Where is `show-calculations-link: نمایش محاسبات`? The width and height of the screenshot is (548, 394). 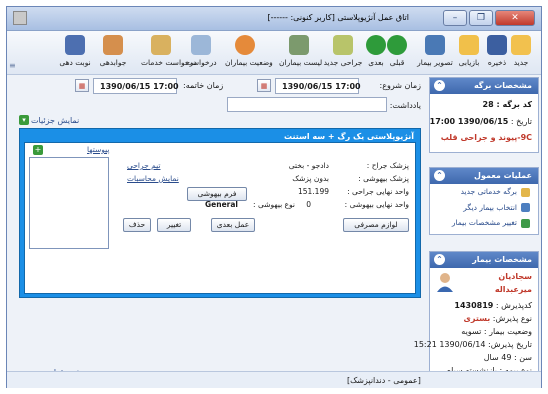 show-calculations-link: نمایش محاسبات is located at coordinates (153, 178).